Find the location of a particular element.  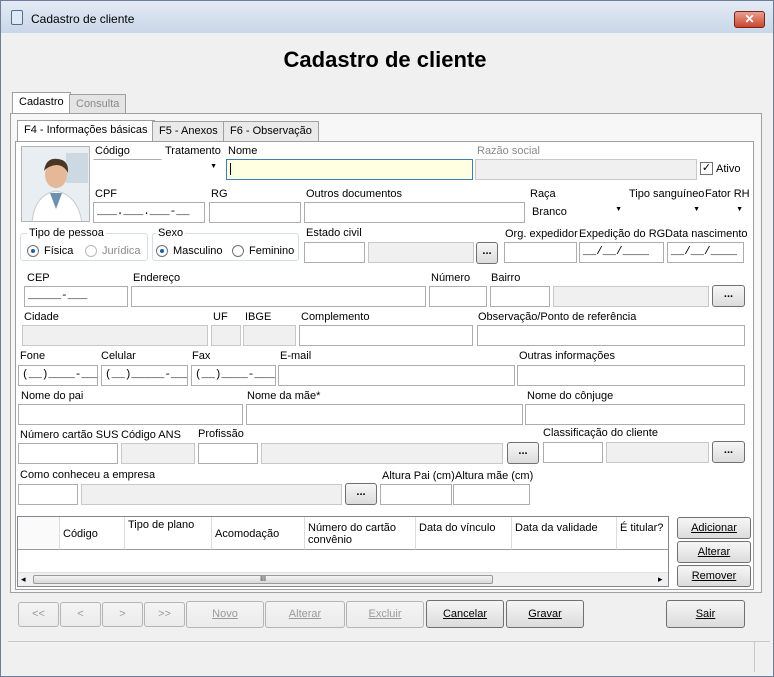

status-bar-divider is located at coordinates (754, 657).